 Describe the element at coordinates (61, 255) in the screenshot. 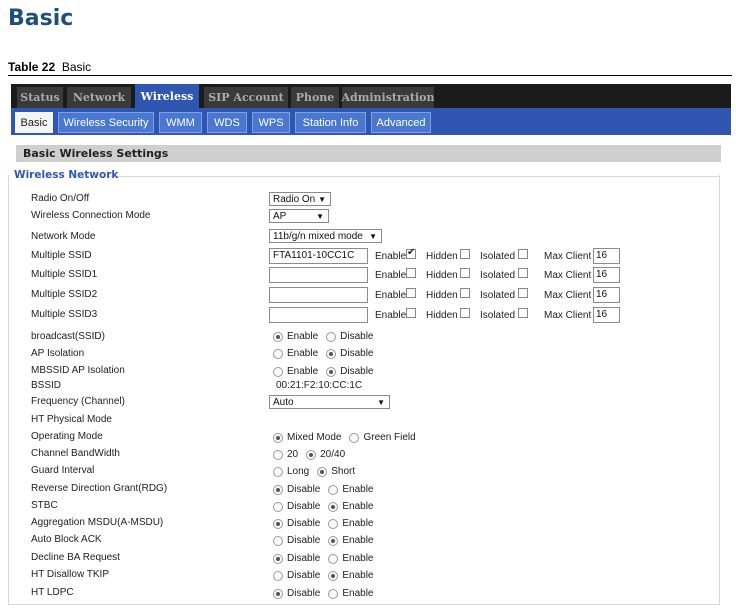

I see `label-multiple-ssid: Multiple SSID` at that location.